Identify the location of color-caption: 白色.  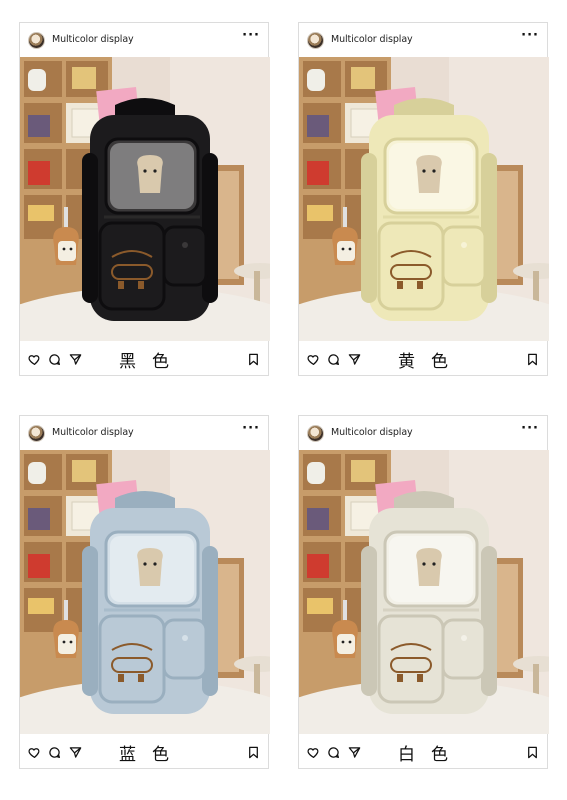
(423, 752).